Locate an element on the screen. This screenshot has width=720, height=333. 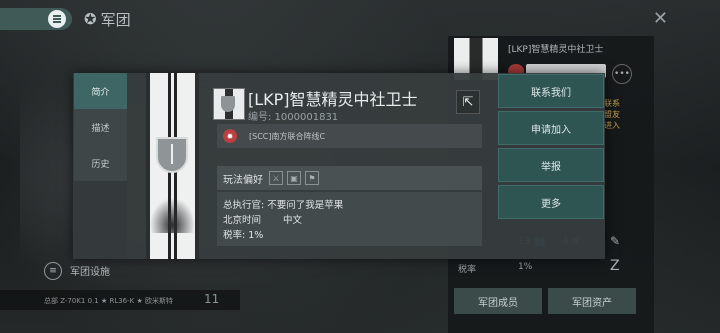
tab-column-filler is located at coordinates (100, 220).